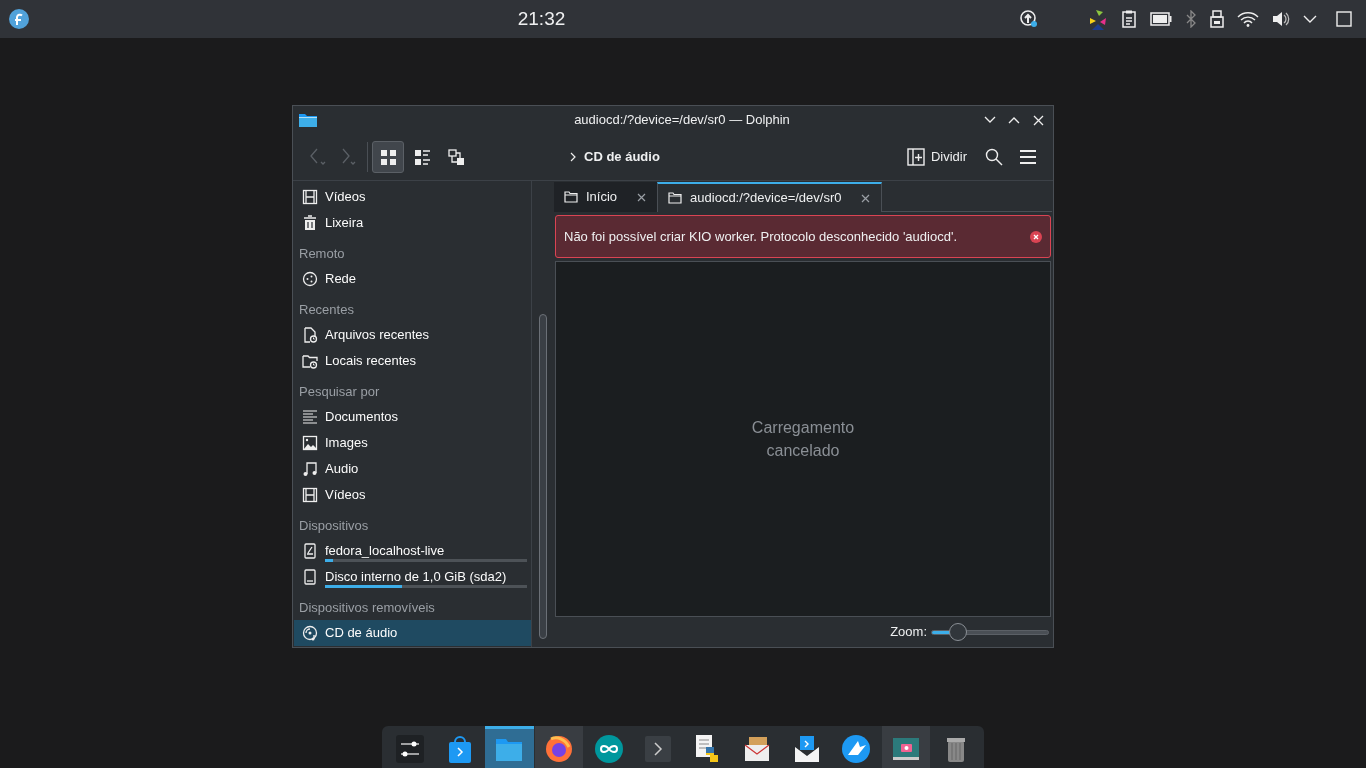 The width and height of the screenshot is (1366, 768). What do you see at coordinates (541, 19) in the screenshot?
I see `clock: 21:32` at bounding box center [541, 19].